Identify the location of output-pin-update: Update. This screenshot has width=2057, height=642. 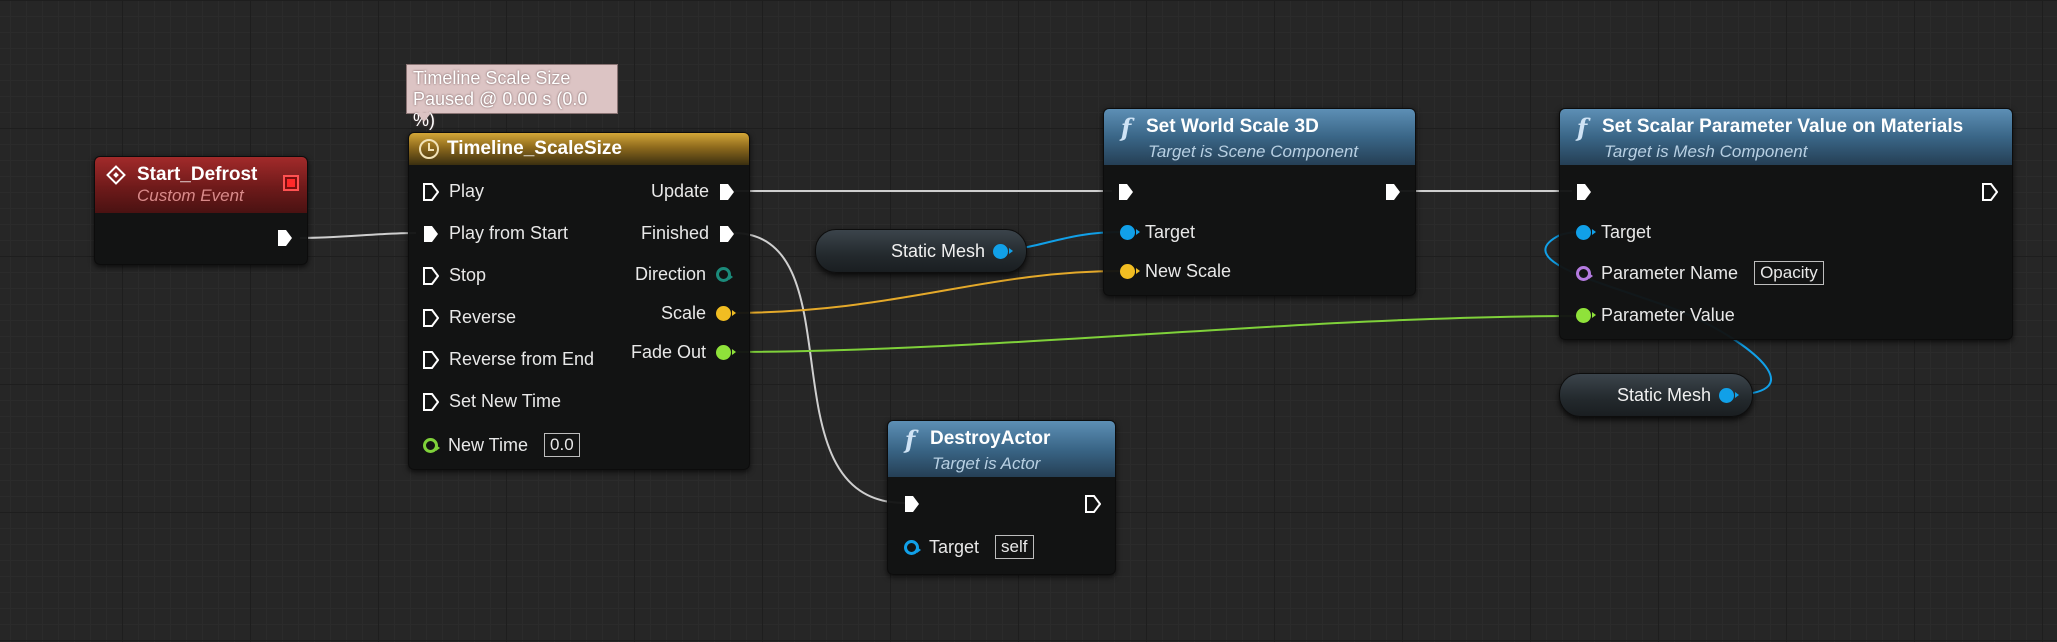
(693, 191).